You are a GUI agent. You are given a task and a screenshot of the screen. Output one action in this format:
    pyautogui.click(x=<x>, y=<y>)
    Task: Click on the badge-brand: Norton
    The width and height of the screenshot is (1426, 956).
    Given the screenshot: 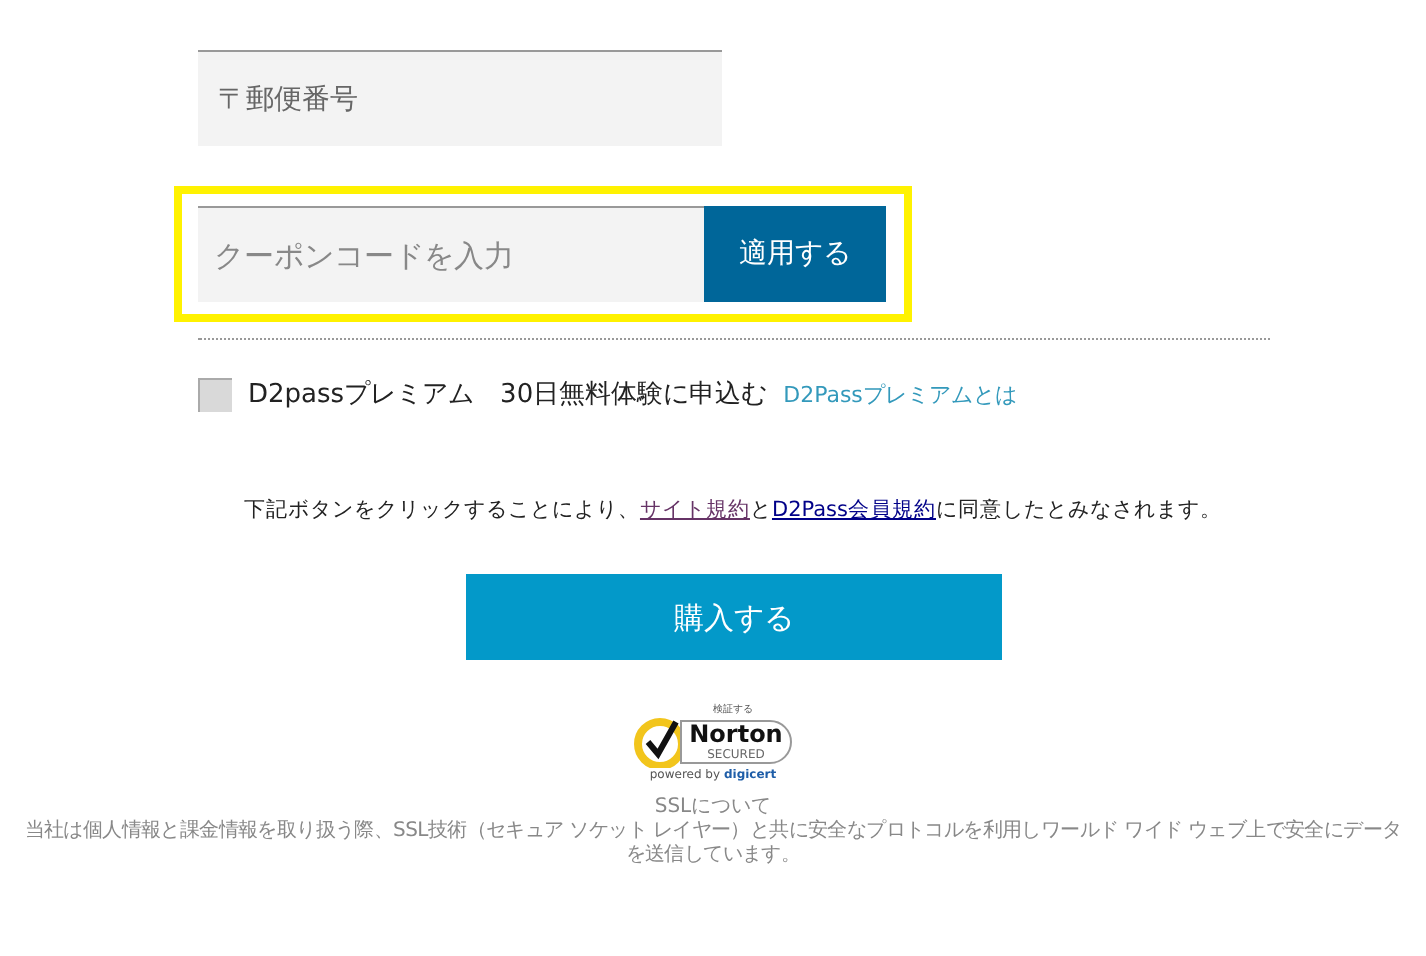 What is the action you would take?
    pyautogui.click(x=736, y=735)
    